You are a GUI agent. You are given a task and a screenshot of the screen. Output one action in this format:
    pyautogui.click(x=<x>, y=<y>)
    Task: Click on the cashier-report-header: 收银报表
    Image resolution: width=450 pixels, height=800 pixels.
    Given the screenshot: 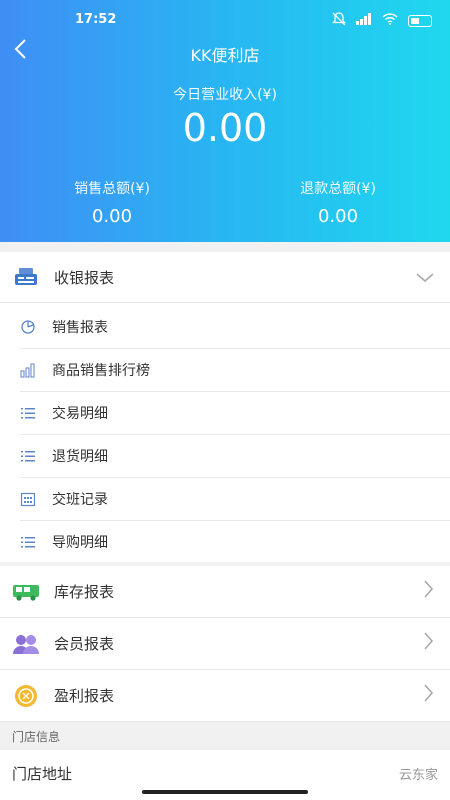 What is the action you would take?
    pyautogui.click(x=225, y=277)
    